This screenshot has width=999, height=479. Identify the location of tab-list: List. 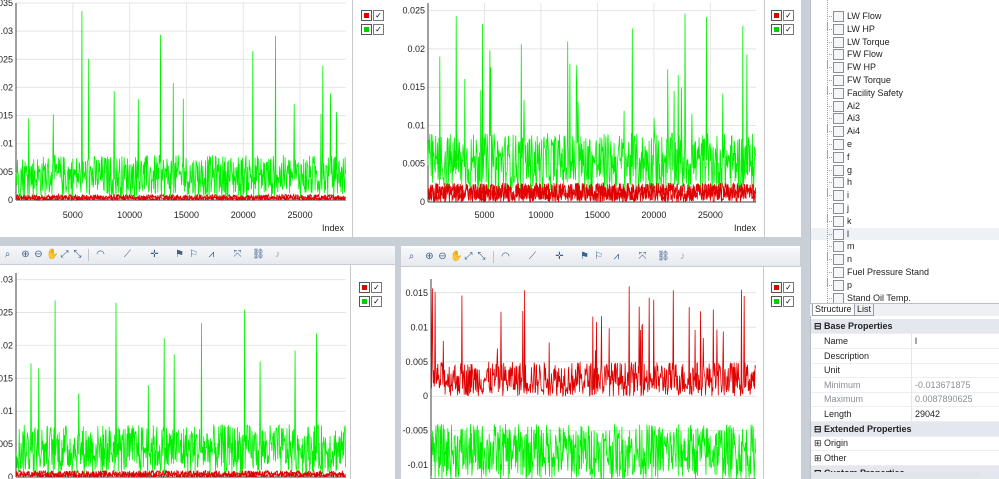
(864, 310).